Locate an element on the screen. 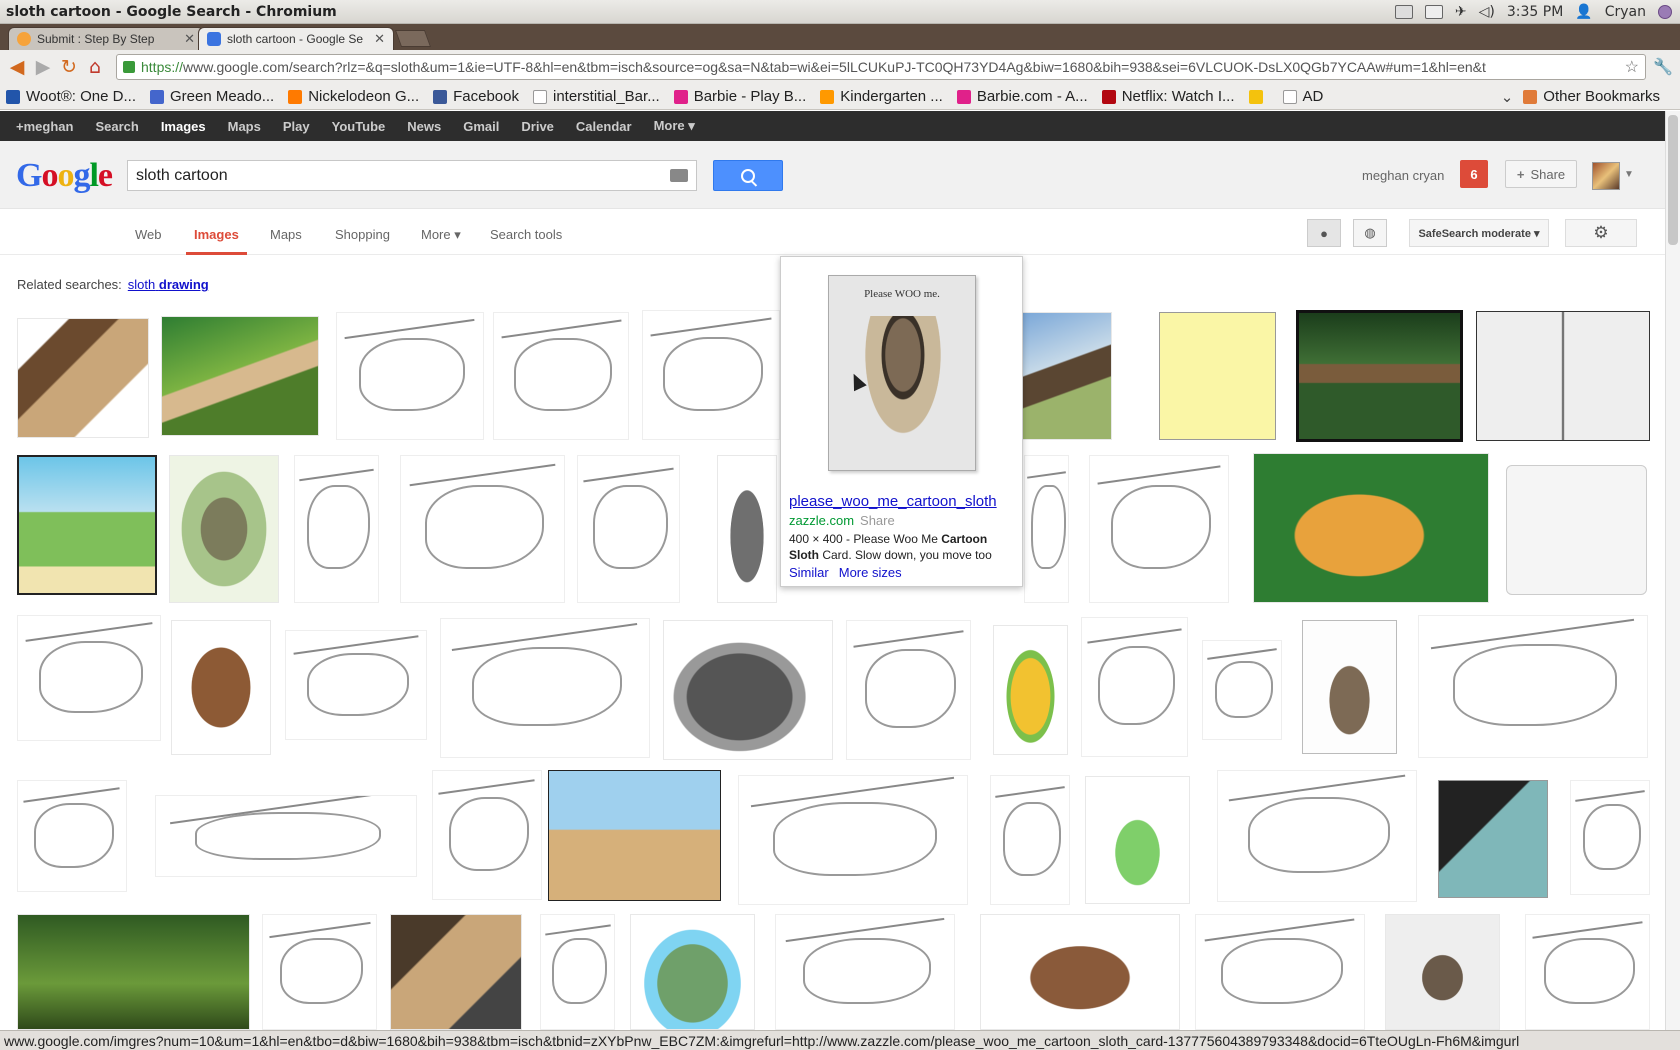 This screenshot has width=1680, height=1050. volume-icon: ◁) is located at coordinates (1487, 12).